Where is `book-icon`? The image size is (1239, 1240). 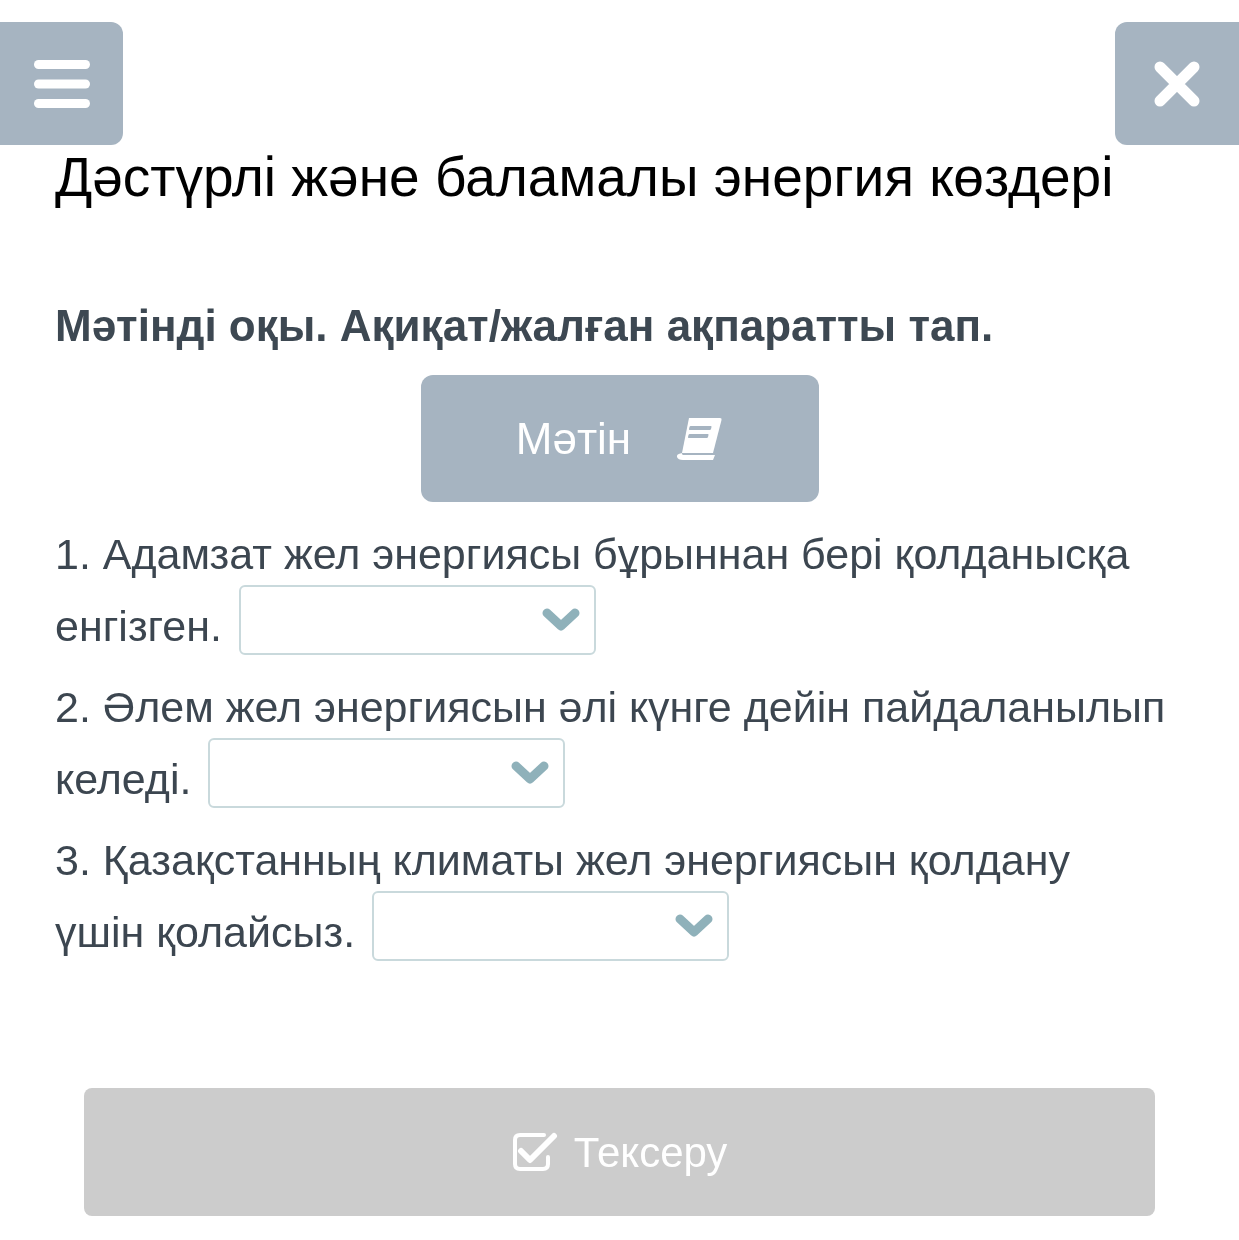
book-icon is located at coordinates (699, 438).